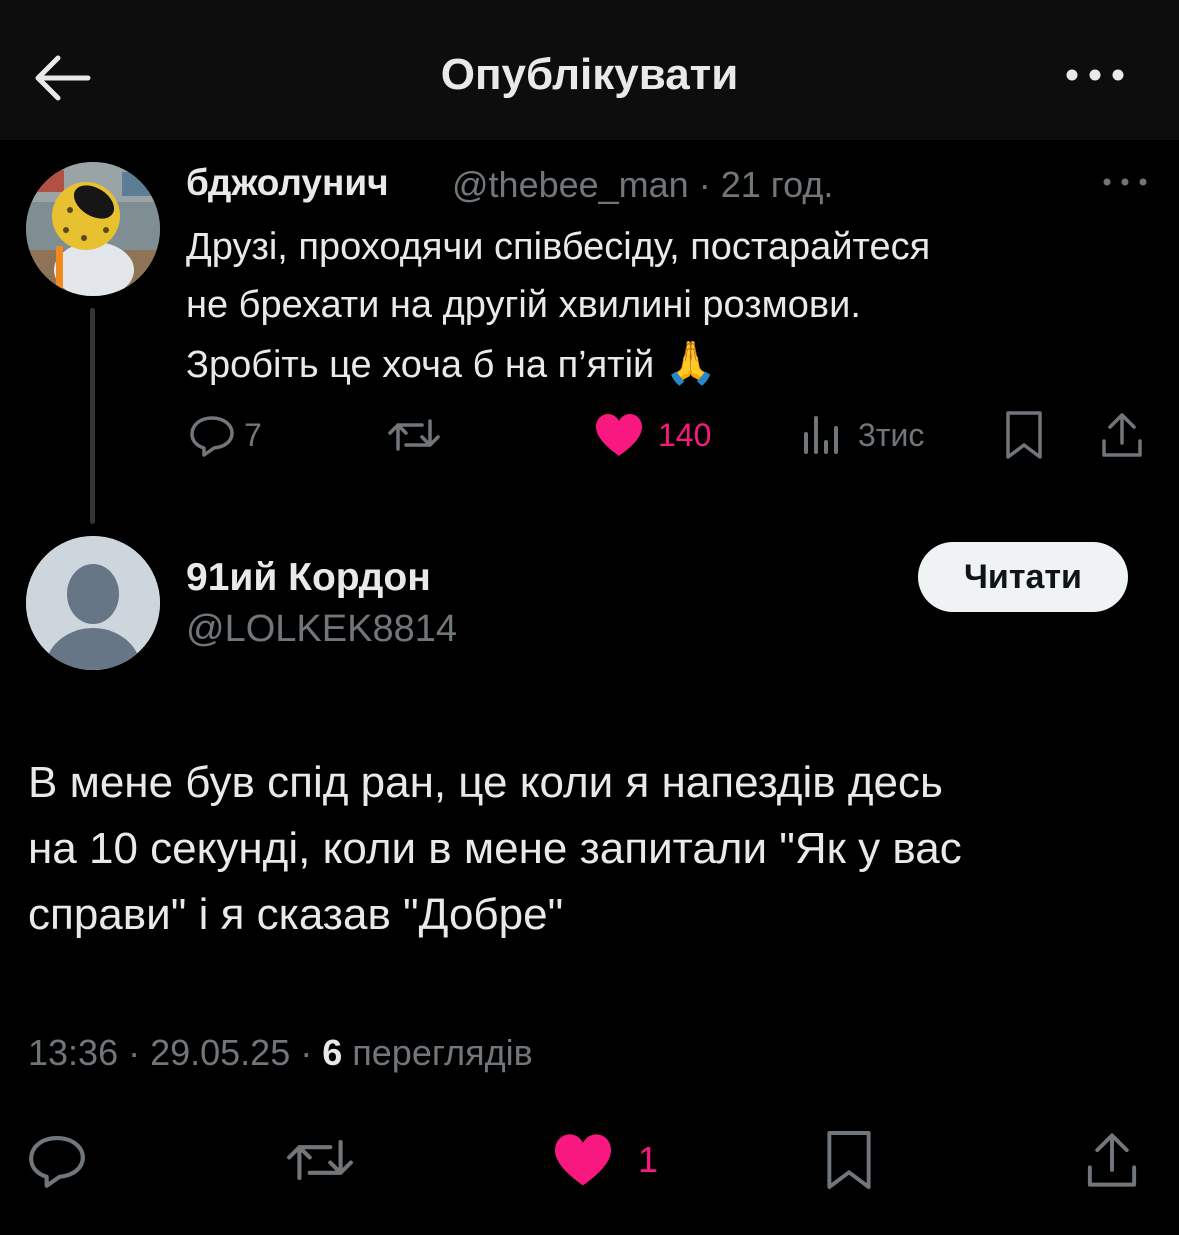 The width and height of the screenshot is (1179, 1235). What do you see at coordinates (821, 435) in the screenshot?
I see `views-icon` at bounding box center [821, 435].